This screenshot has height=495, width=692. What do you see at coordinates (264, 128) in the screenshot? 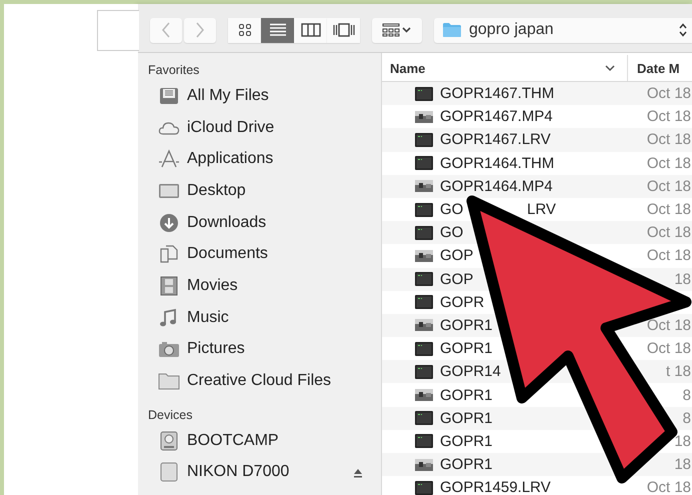
I see `sidebar-item: iCloud Drive` at bounding box center [264, 128].